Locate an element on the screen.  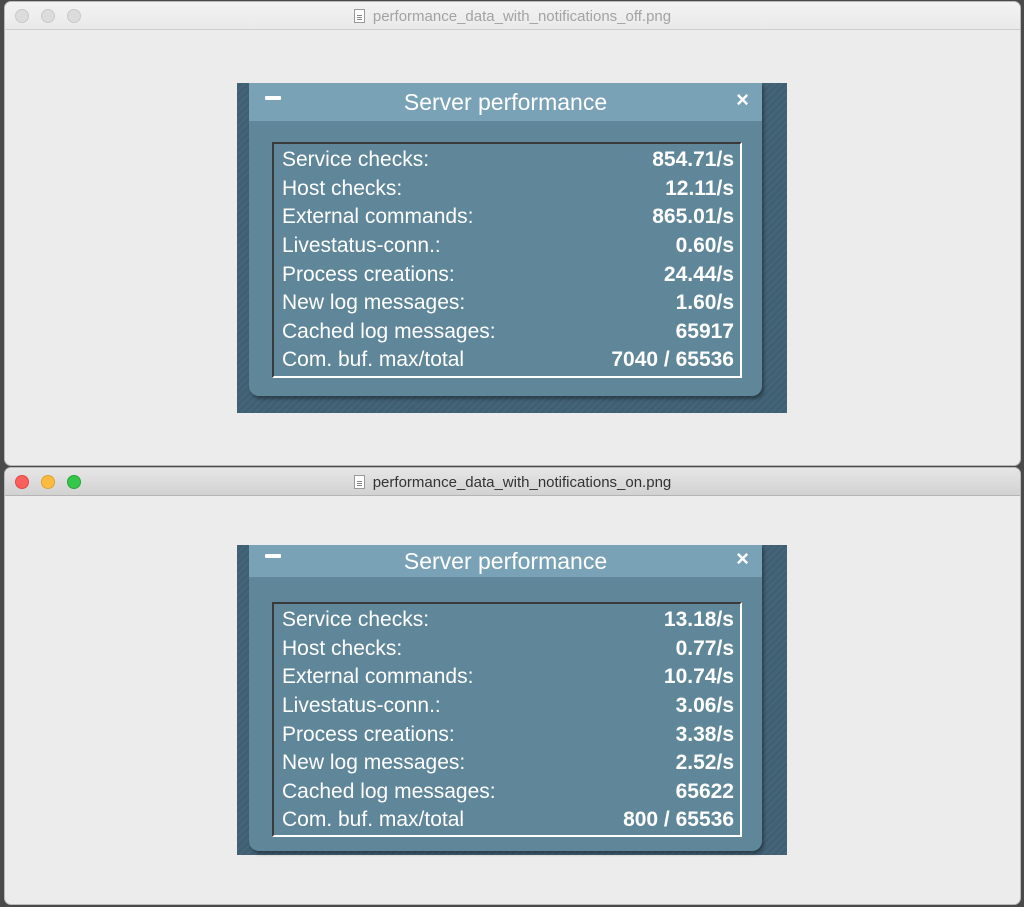
stat-value: 865.01/s is located at coordinates (693, 217).